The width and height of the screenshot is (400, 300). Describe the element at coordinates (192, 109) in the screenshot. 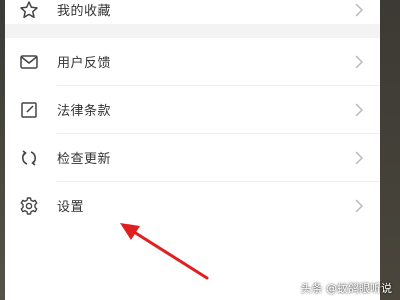

I see `menu-item-legal: 法律条款` at that location.